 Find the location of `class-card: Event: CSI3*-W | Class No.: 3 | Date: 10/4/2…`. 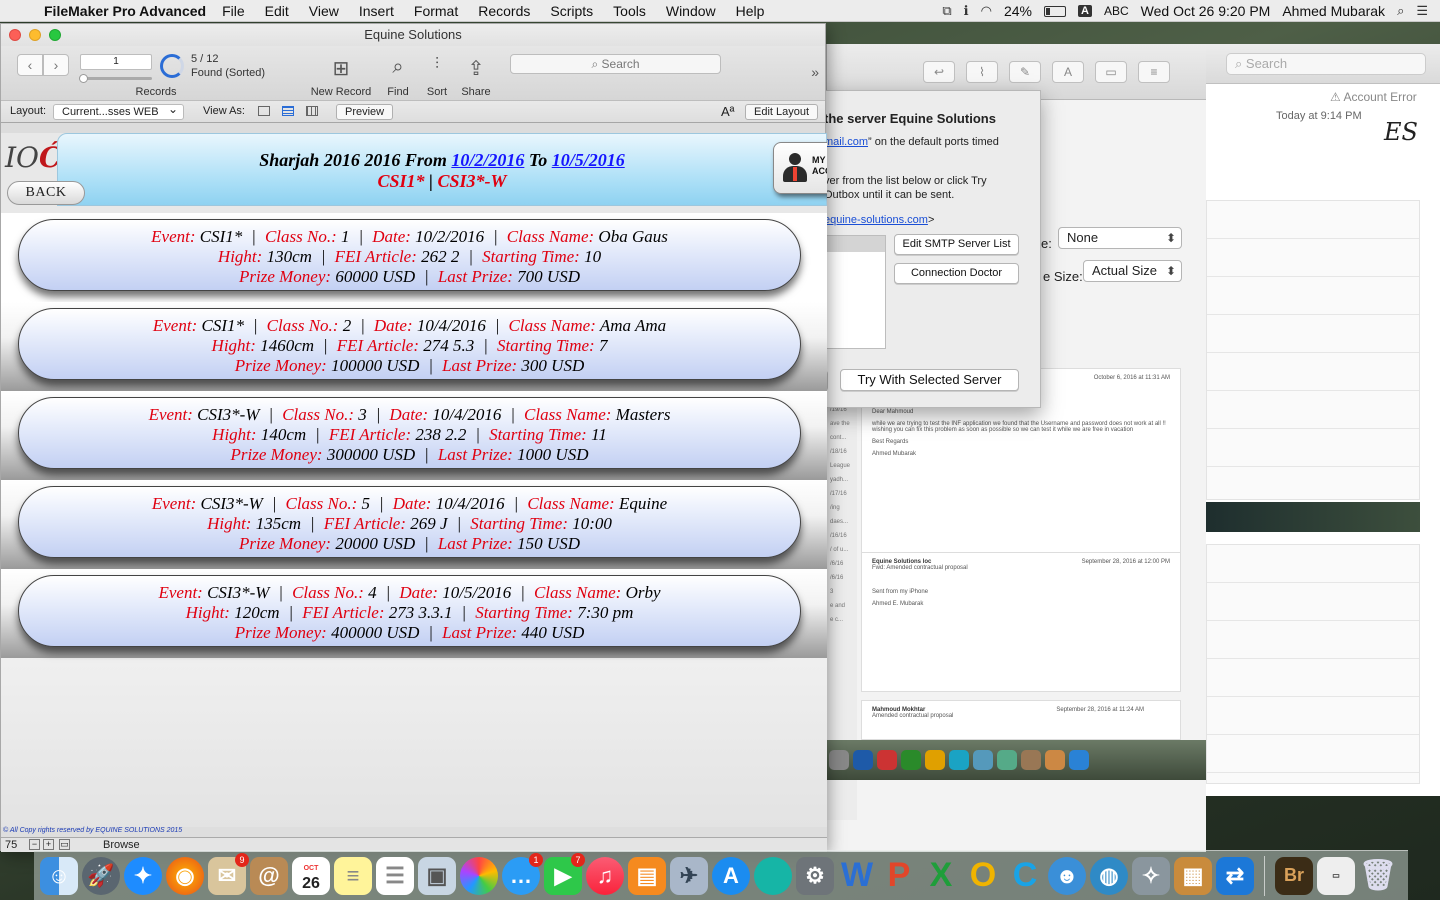

class-card: Event: CSI3*-W | Class No.: 3 | Date: 10/4/2… is located at coordinates (409, 433).